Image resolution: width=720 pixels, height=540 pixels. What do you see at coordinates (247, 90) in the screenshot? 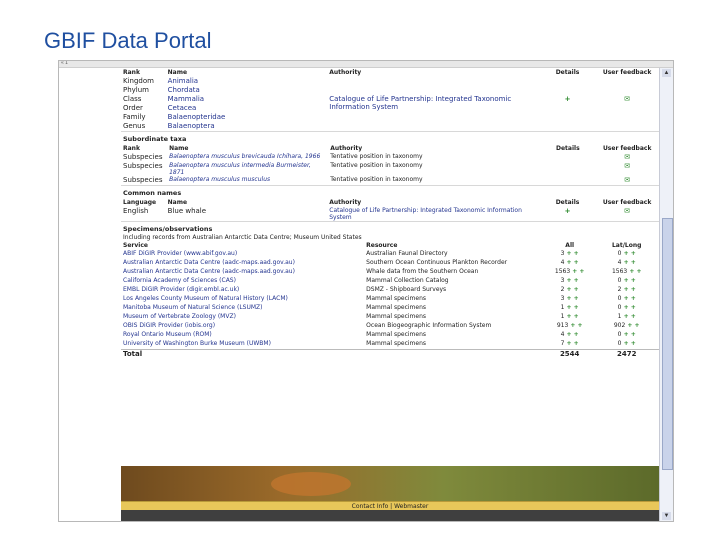
I see `taxon-link: Chordata` at bounding box center [247, 90].